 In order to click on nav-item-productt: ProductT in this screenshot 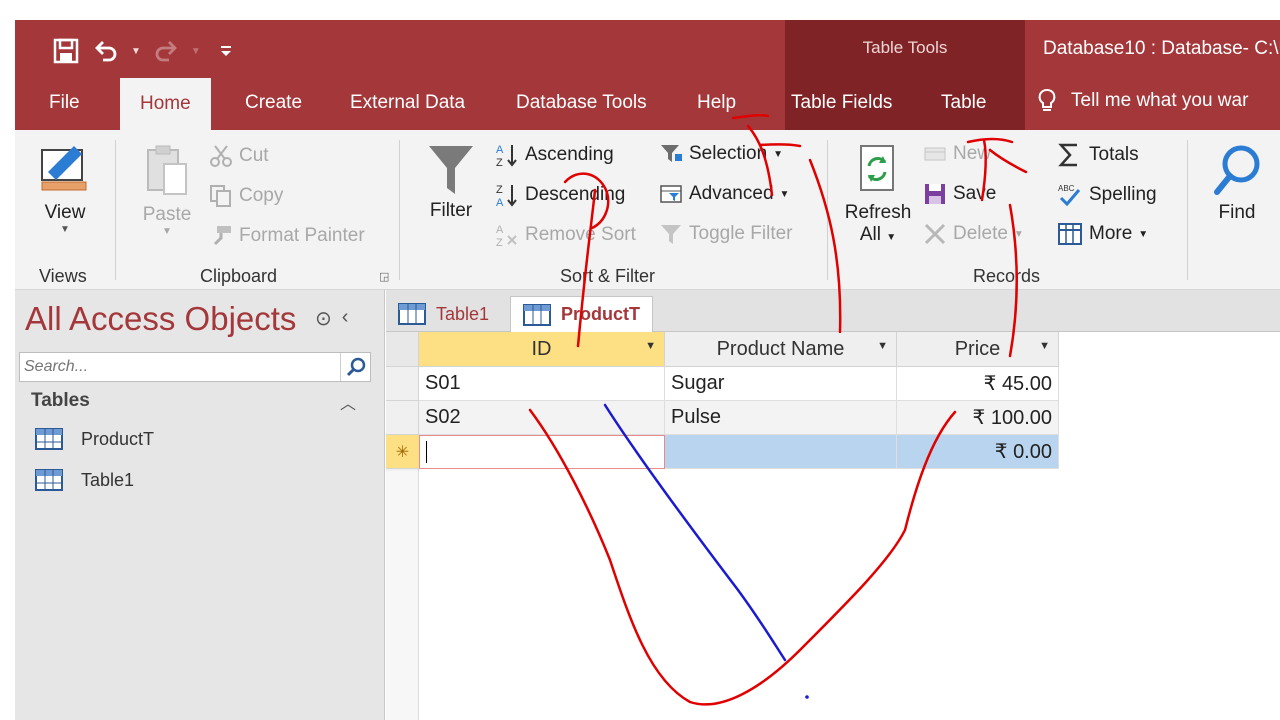, I will do `click(94, 439)`.